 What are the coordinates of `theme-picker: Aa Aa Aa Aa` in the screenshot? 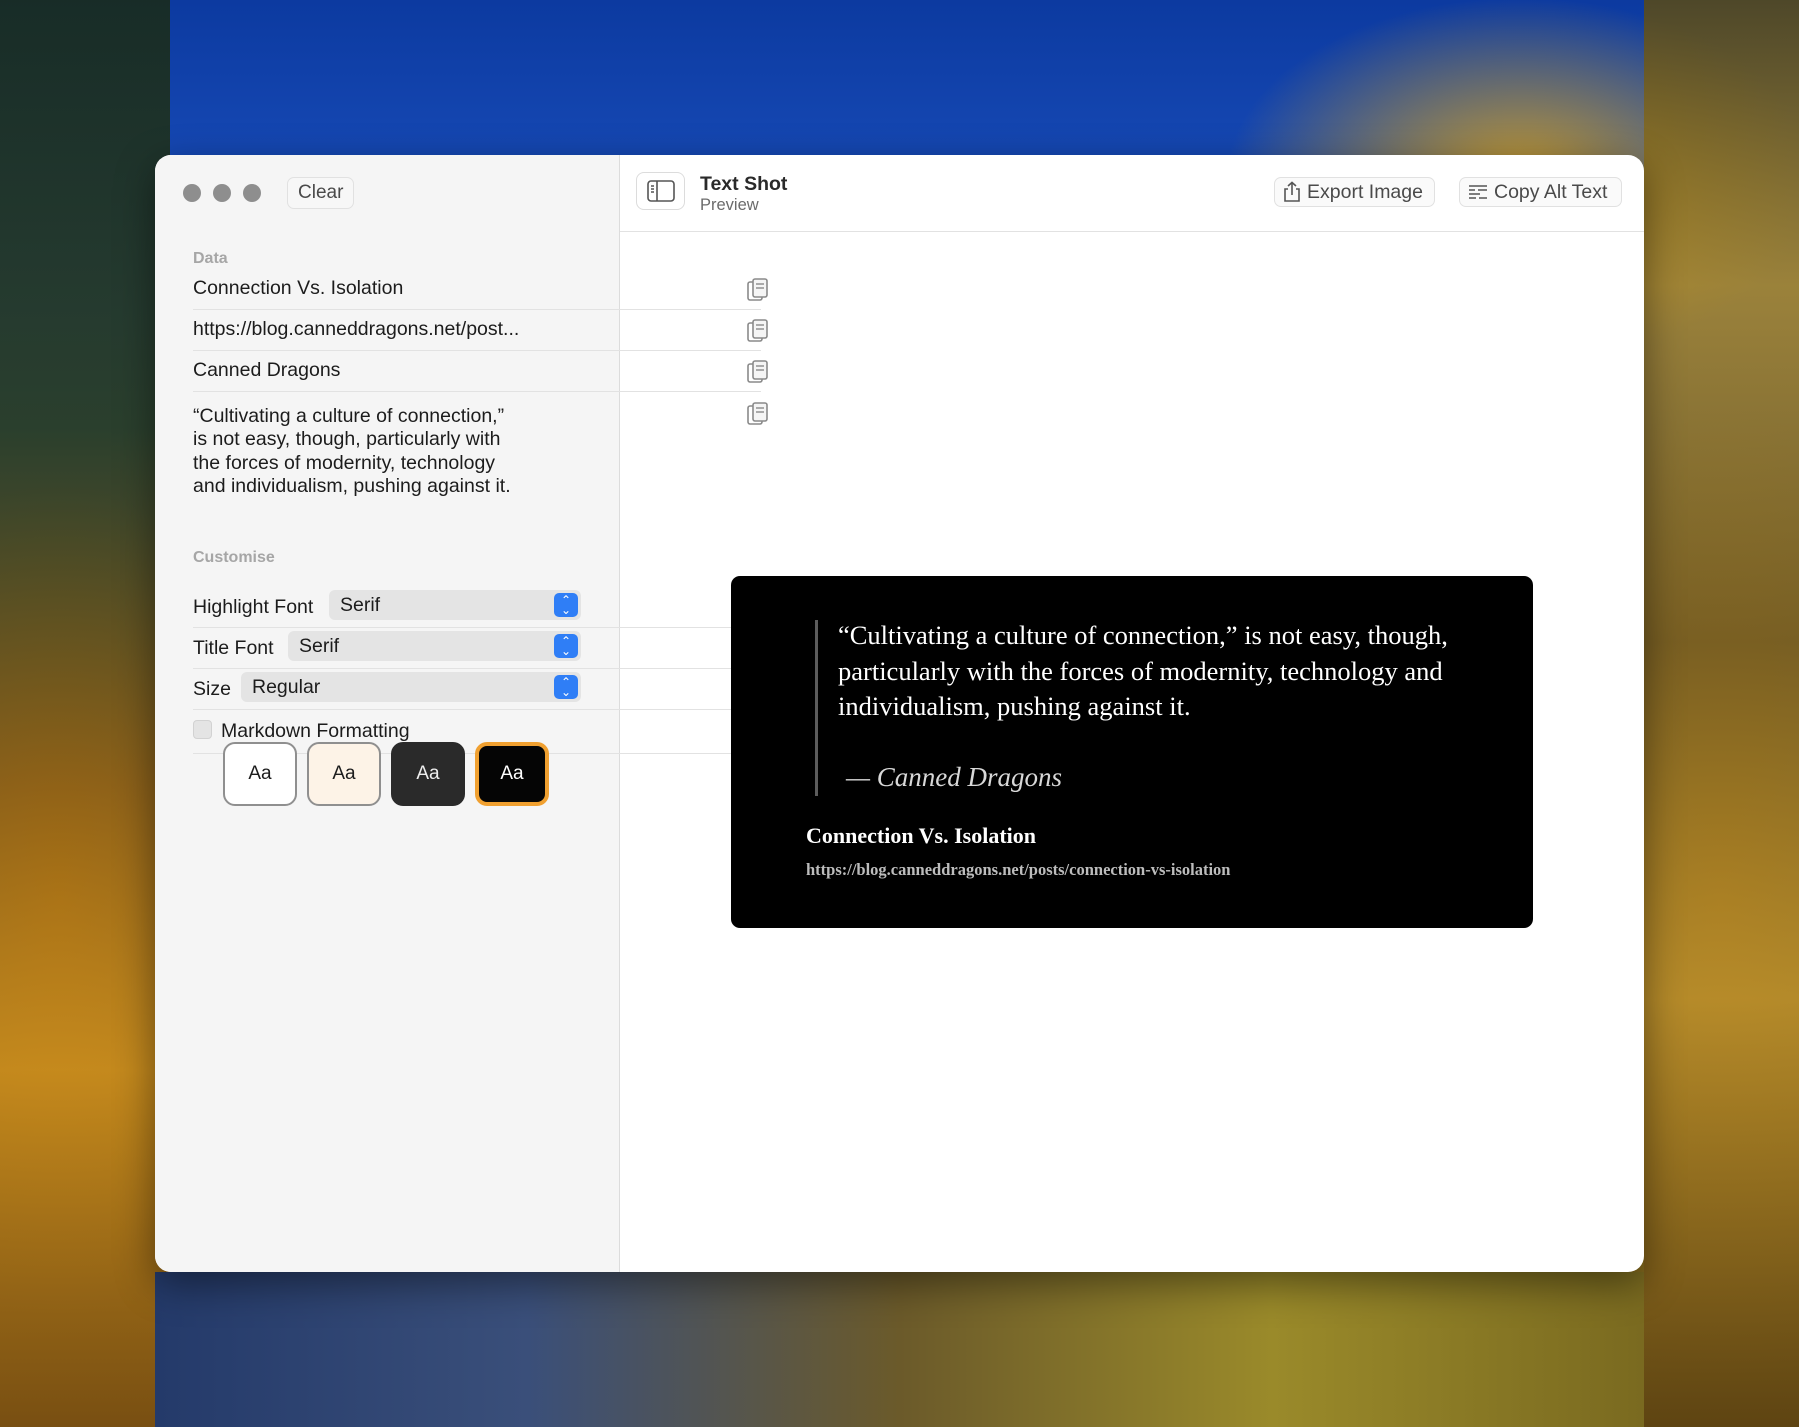 It's located at (386, 774).